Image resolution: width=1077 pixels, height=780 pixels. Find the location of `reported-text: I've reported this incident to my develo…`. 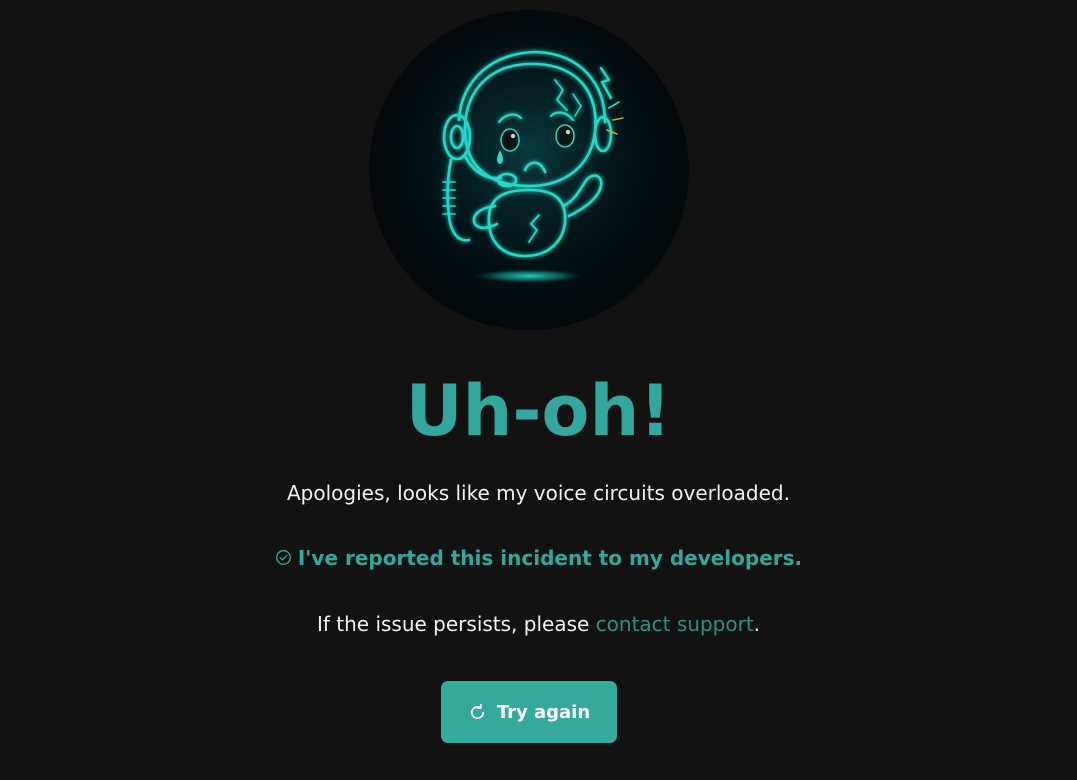

reported-text: I've reported this incident to my develo… is located at coordinates (550, 558).